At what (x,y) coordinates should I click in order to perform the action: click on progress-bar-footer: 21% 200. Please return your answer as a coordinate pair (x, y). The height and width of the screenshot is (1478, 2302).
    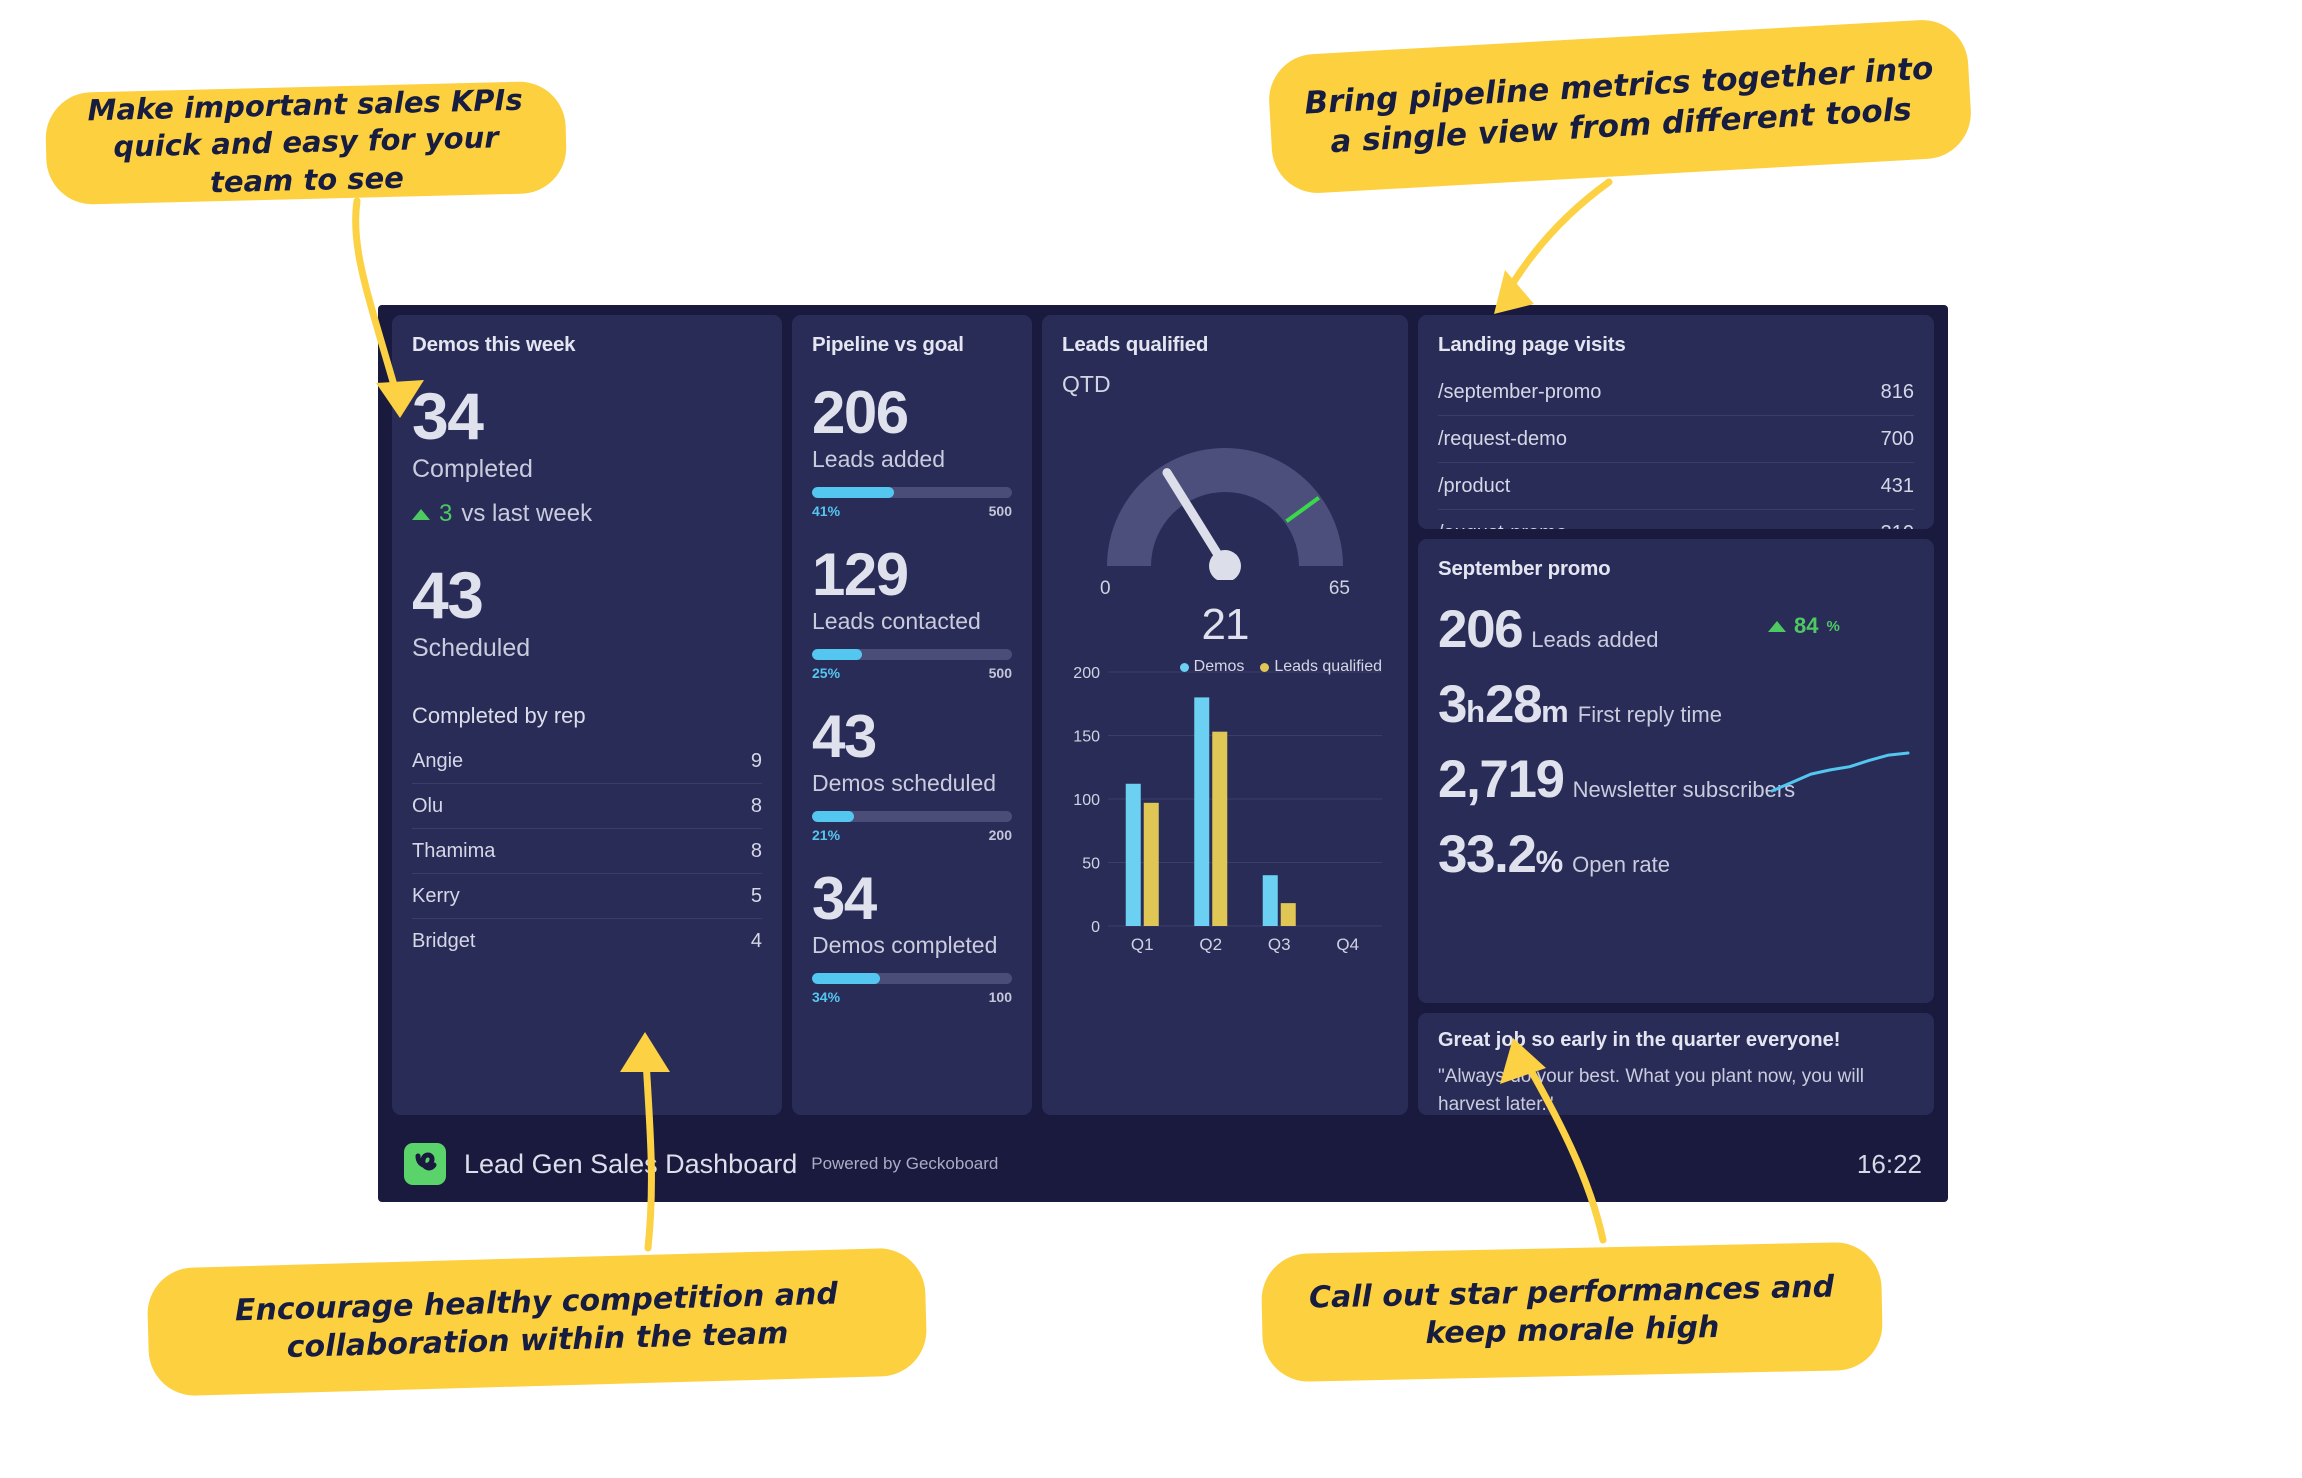
    Looking at the image, I should click on (912, 835).